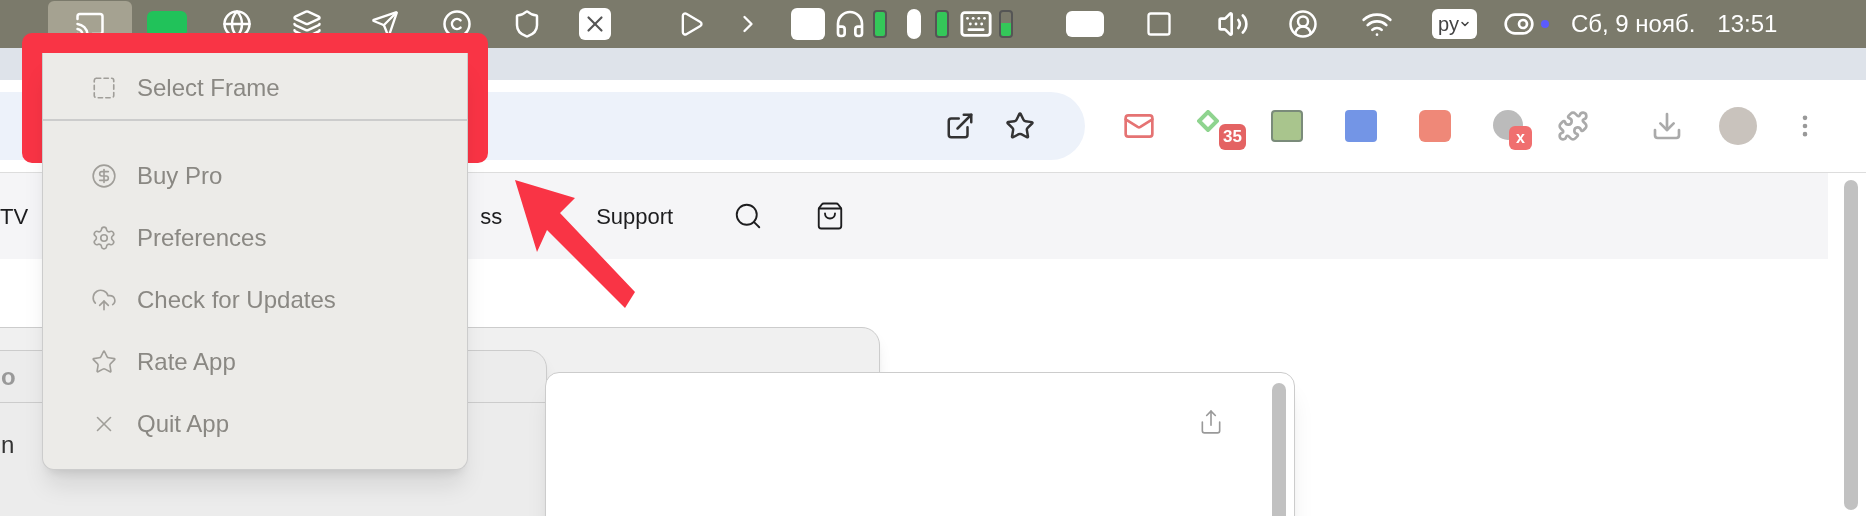 The height and width of the screenshot is (516, 1866). Describe the element at coordinates (1454, 24) in the screenshot. I see `input-source-button: ру` at that location.